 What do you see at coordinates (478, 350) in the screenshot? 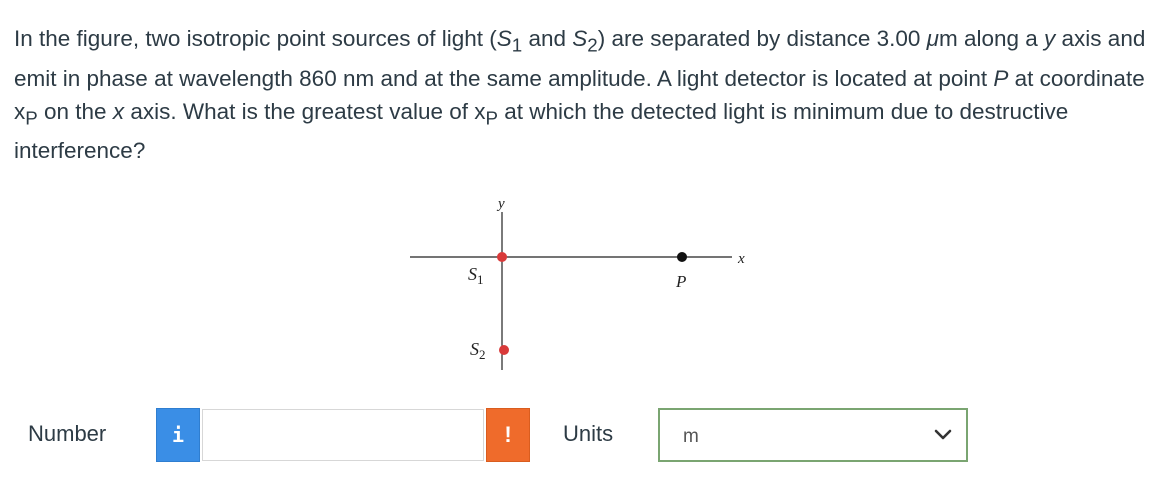
I see `s2-label: S2` at bounding box center [478, 350].